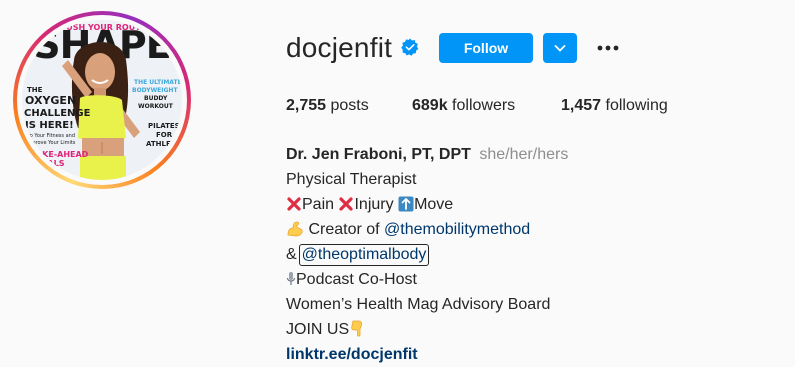 Image resolution: width=795 pixels, height=367 pixels. I want to click on bio-injury: Injury, so click(374, 204).